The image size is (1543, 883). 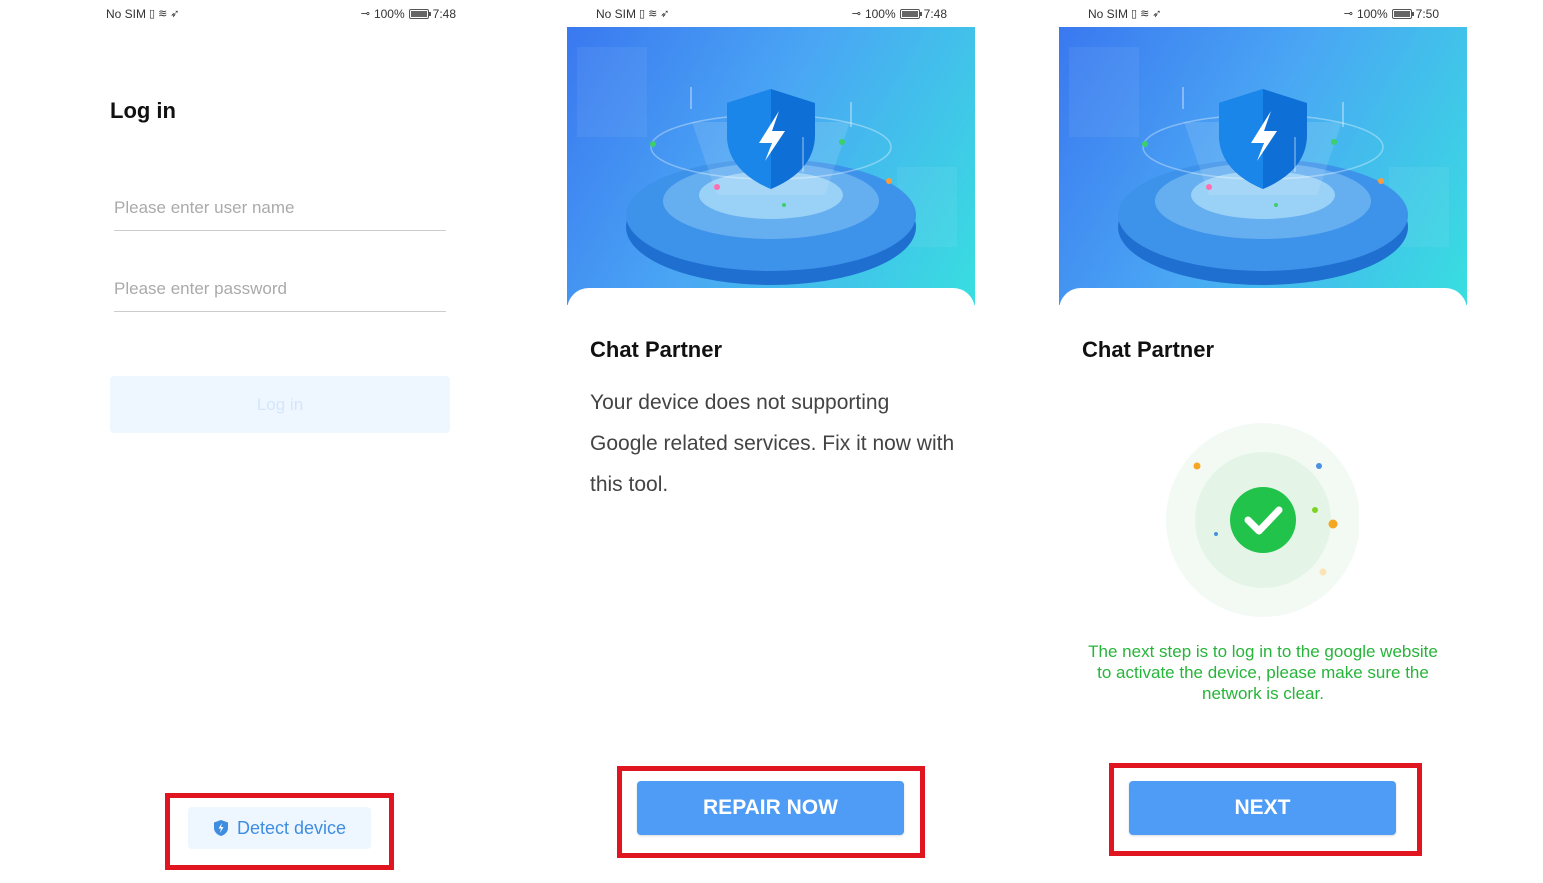 I want to click on check-circle-icon, so click(x=1263, y=520).